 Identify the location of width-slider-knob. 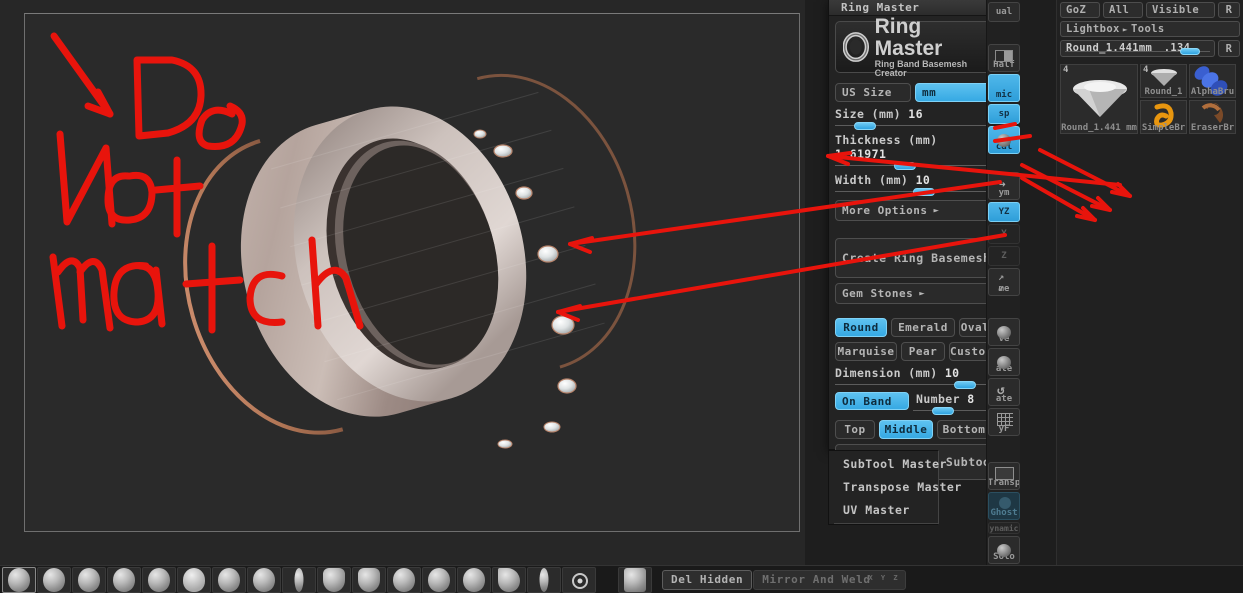
(924, 192).